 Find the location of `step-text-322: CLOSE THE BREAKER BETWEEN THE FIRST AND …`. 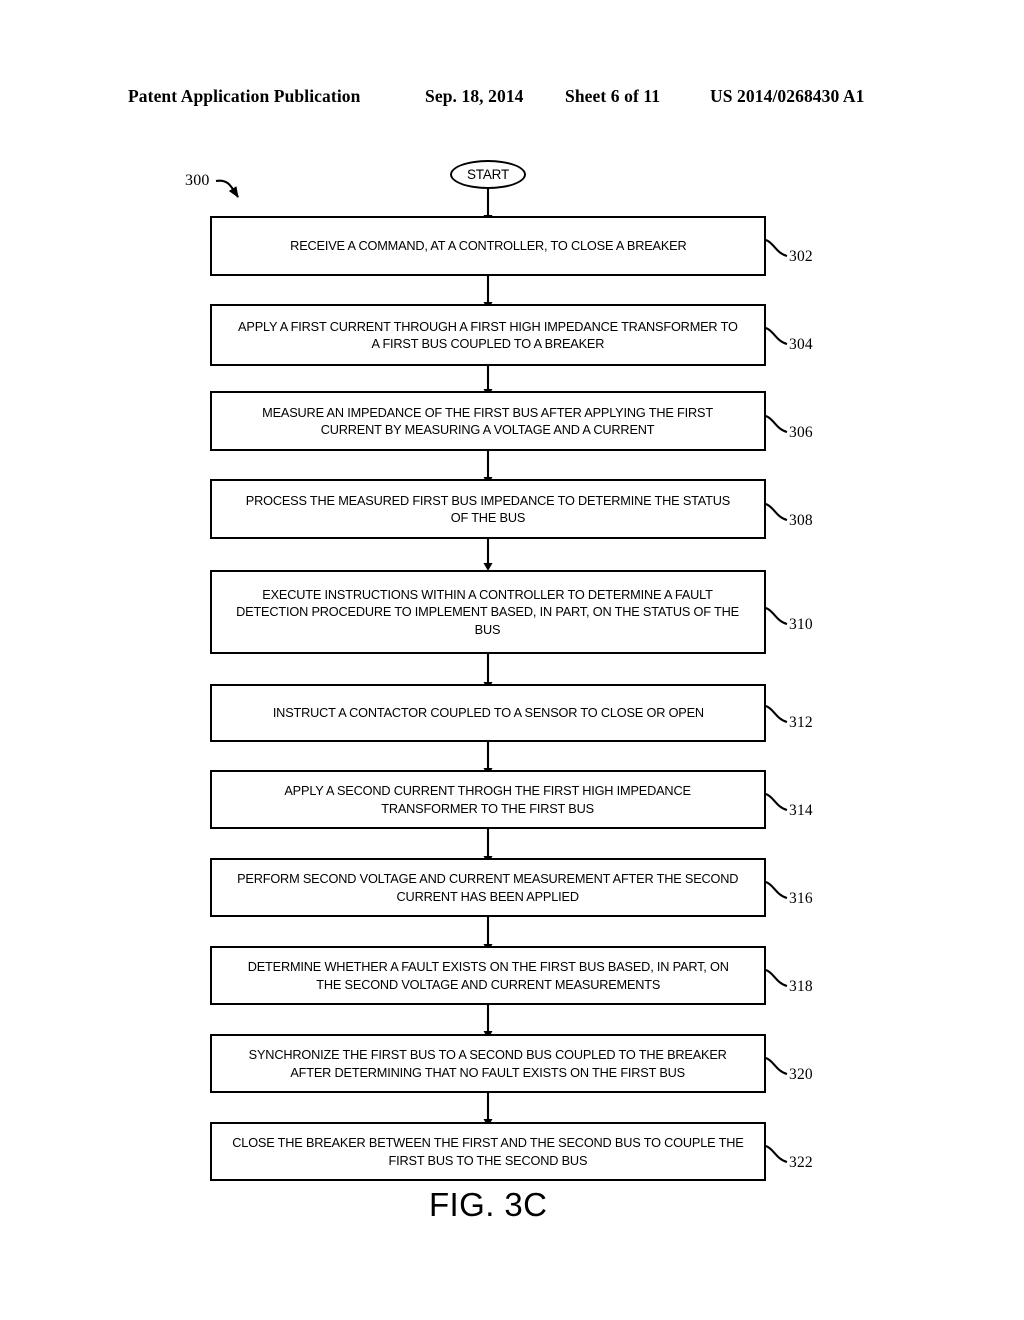

step-text-322: CLOSE THE BREAKER BETWEEN THE FIRST AND … is located at coordinates (488, 1151).